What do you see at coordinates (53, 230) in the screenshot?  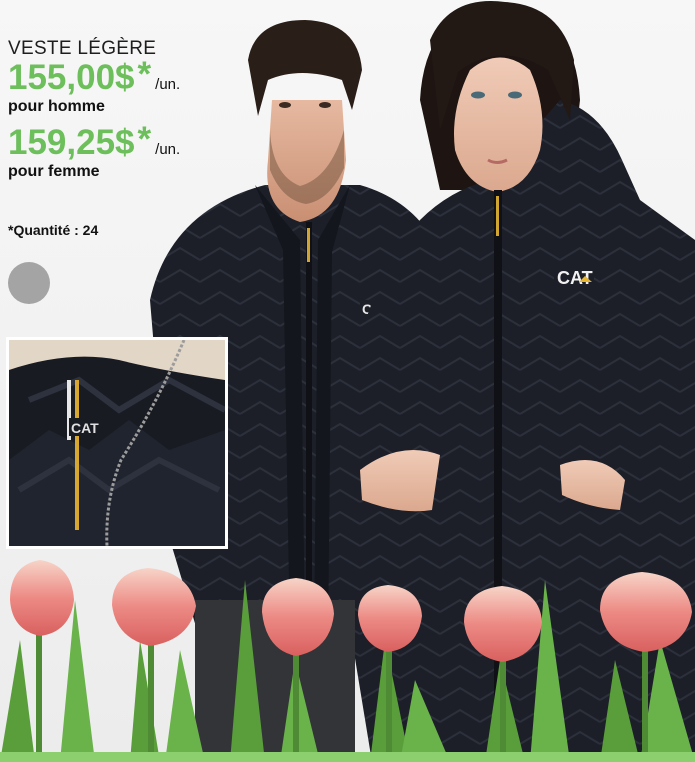 I see `quantity-note: *Quantité : 24` at bounding box center [53, 230].